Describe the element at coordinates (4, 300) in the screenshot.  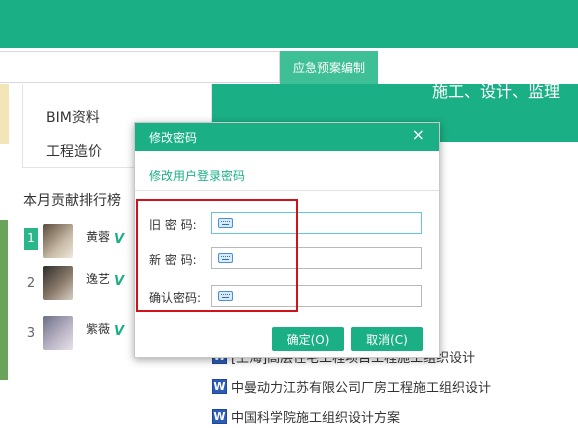
I see `left-image-strip-lower` at that location.